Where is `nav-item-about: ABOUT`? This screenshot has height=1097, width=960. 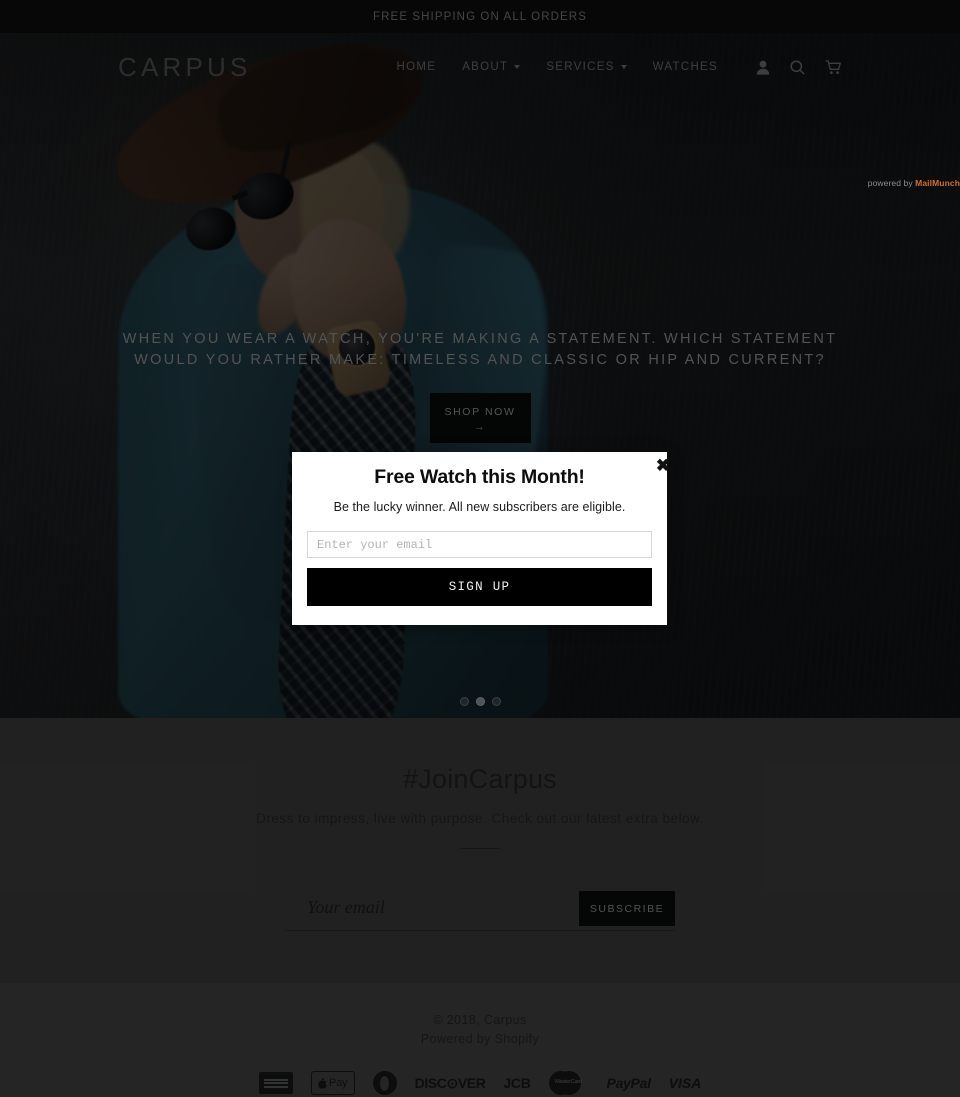
nav-item-about: ABOUT is located at coordinates (491, 67).